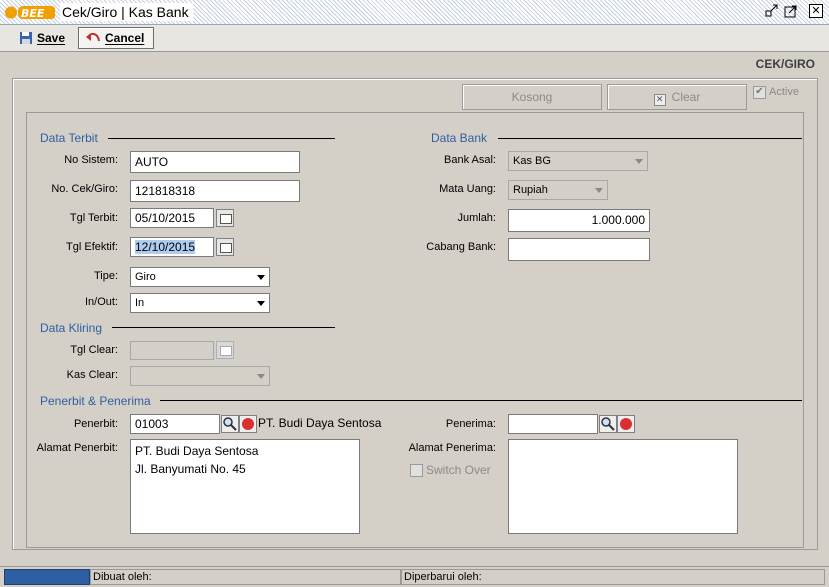 The width and height of the screenshot is (829, 587). Describe the element at coordinates (190, 469) in the screenshot. I see `alamat-penerbit-line-2: Jl. Banyumati No. 45` at that location.